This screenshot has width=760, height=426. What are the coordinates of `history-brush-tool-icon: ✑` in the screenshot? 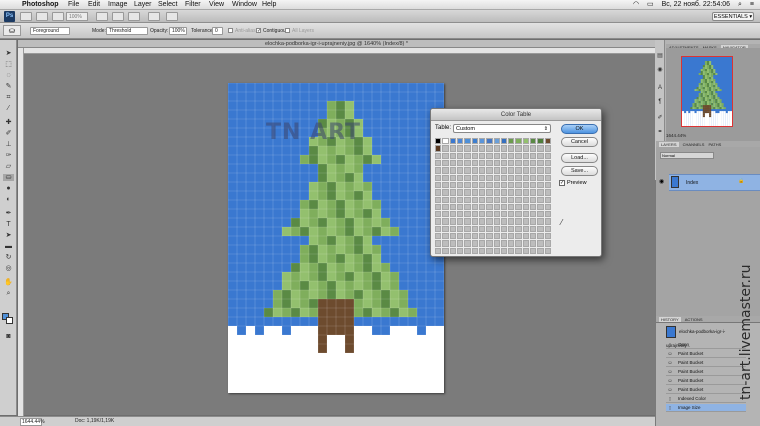 It's located at (8, 155).